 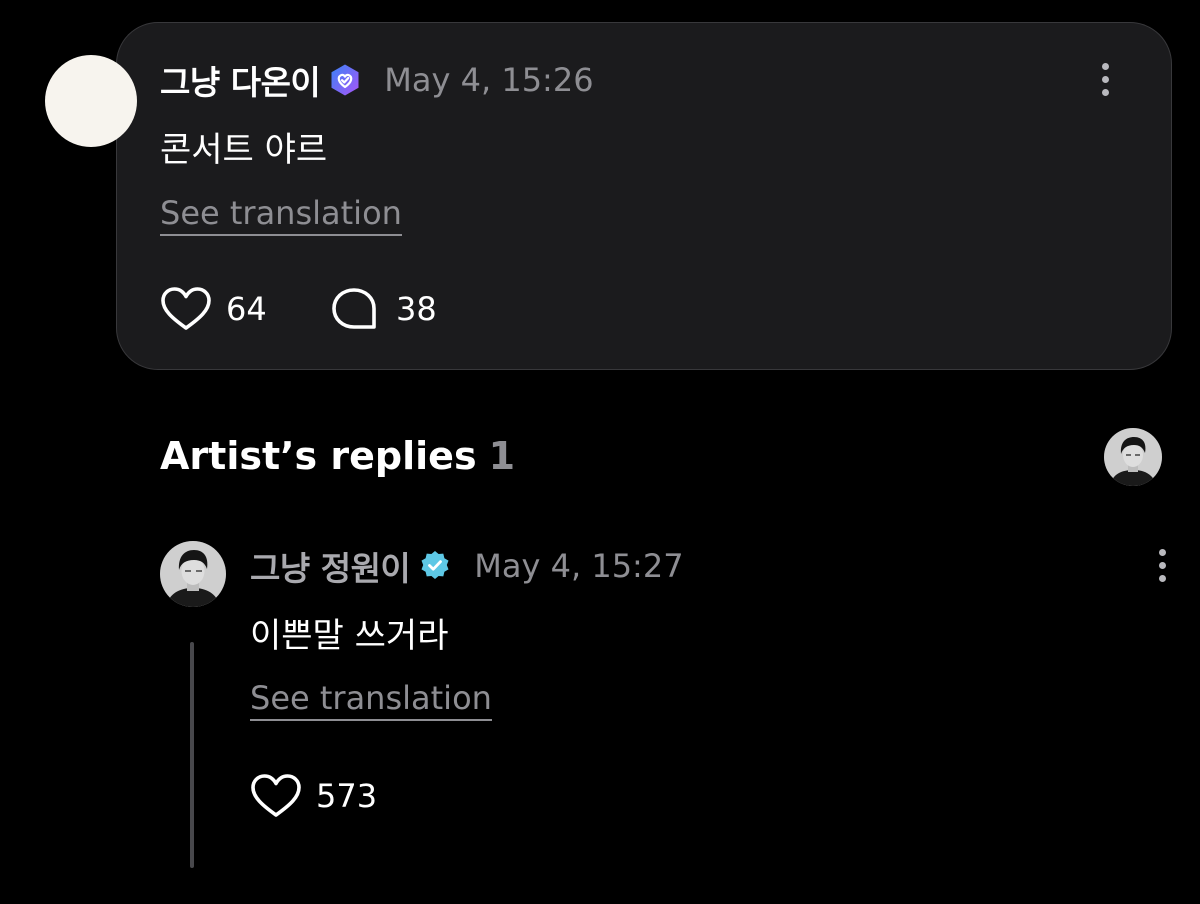 What do you see at coordinates (416, 309) in the screenshot?
I see `post-comment-count: 38` at bounding box center [416, 309].